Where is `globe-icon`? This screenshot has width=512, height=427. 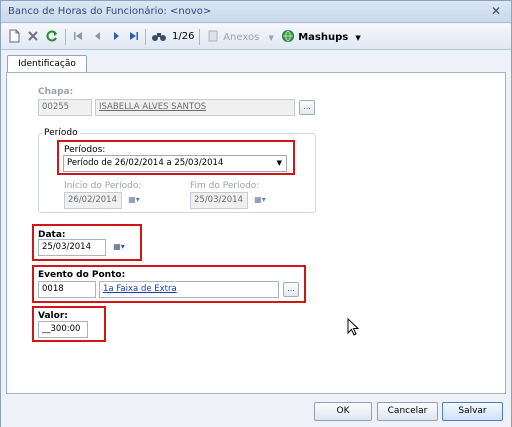
globe-icon is located at coordinates (288, 36).